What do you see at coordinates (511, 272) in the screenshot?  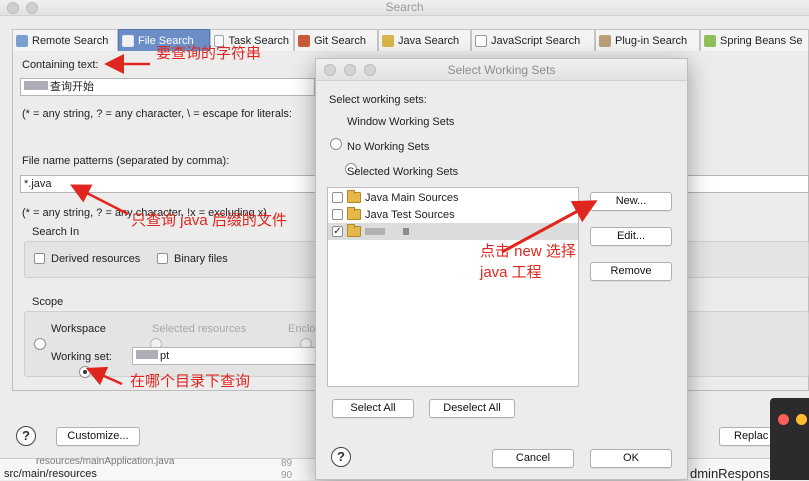 I see `annotation-new-button-line2: java 工程` at bounding box center [511, 272].